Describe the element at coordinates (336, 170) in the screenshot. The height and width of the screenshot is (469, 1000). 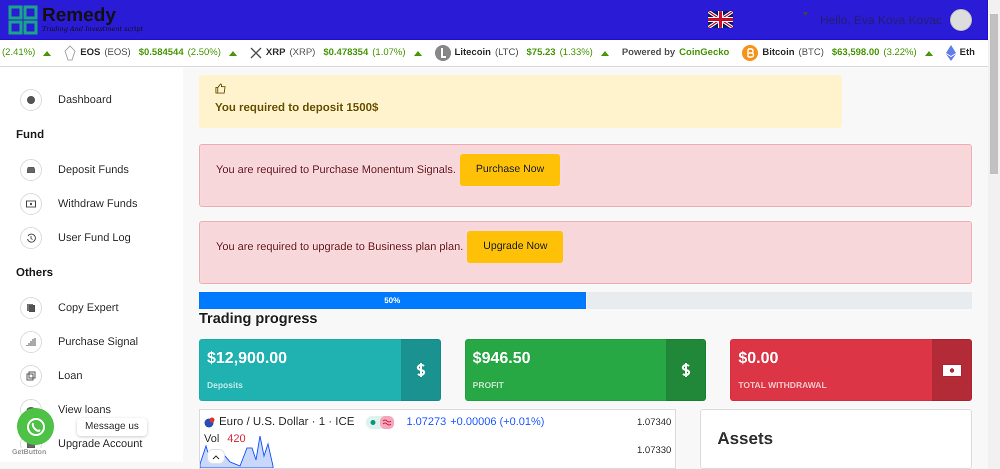
I see `alert-text: You are required to Purchase Monentum Signals.` at that location.